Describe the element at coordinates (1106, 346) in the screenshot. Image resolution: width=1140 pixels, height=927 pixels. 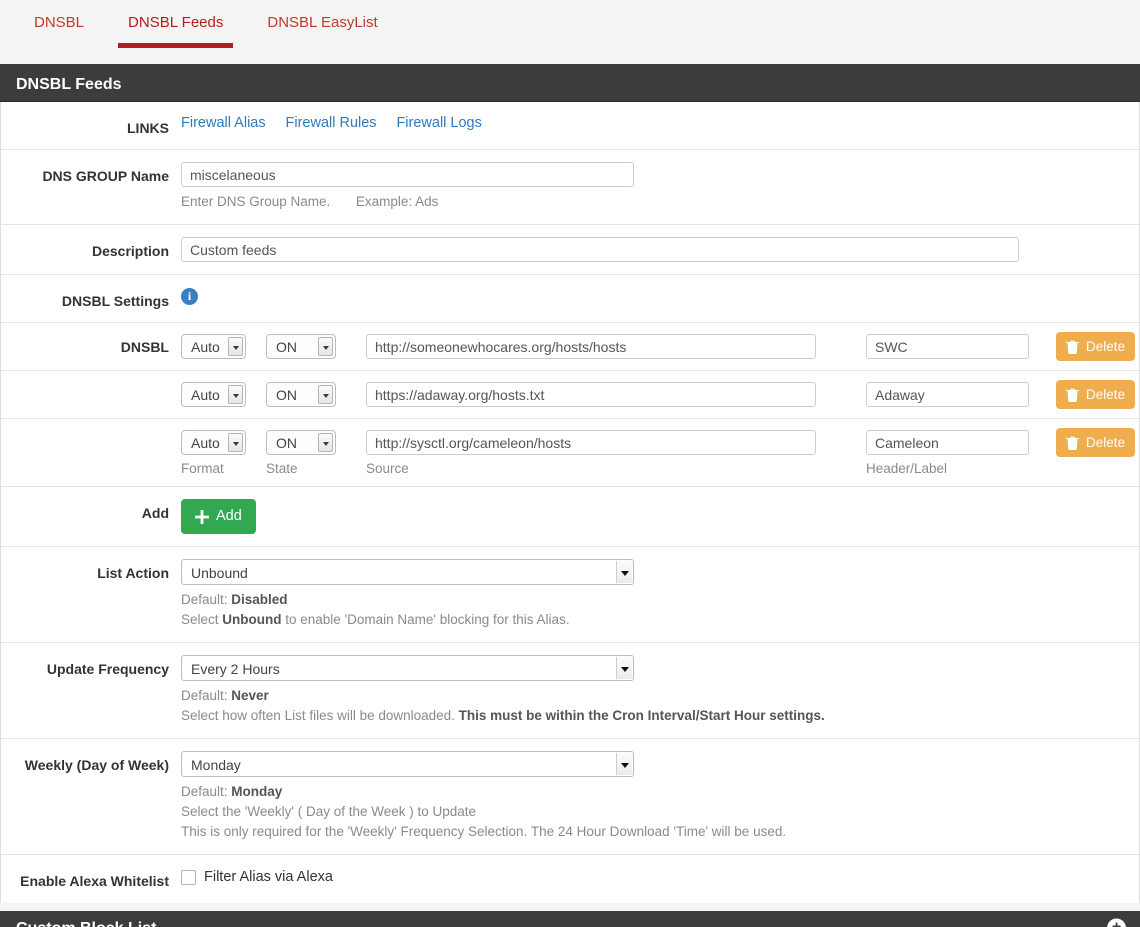
I see `delete-button-label-0: Delete` at that location.